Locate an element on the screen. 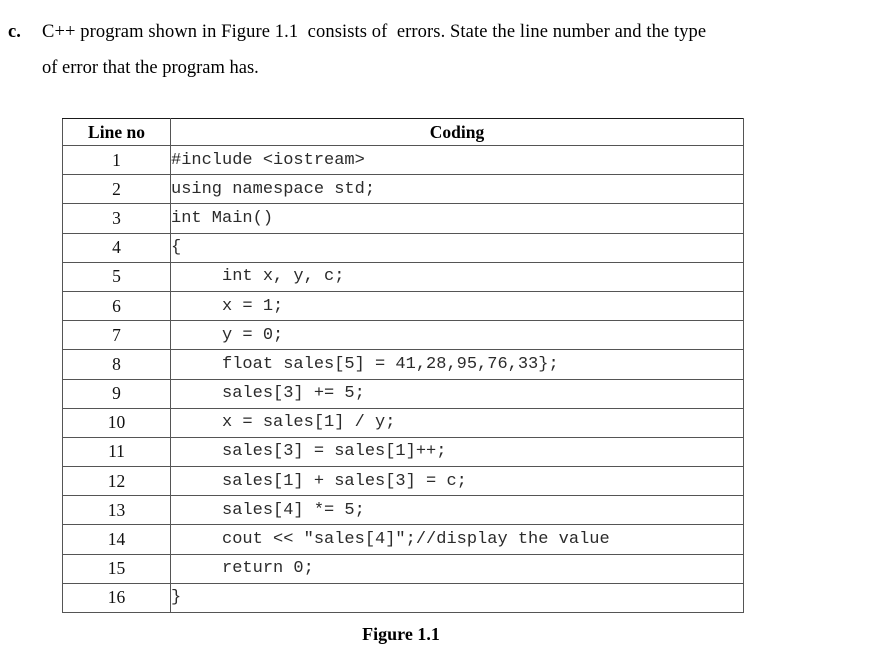 This screenshot has height=669, width=881. table-row: 15 return 0; is located at coordinates (403, 568).